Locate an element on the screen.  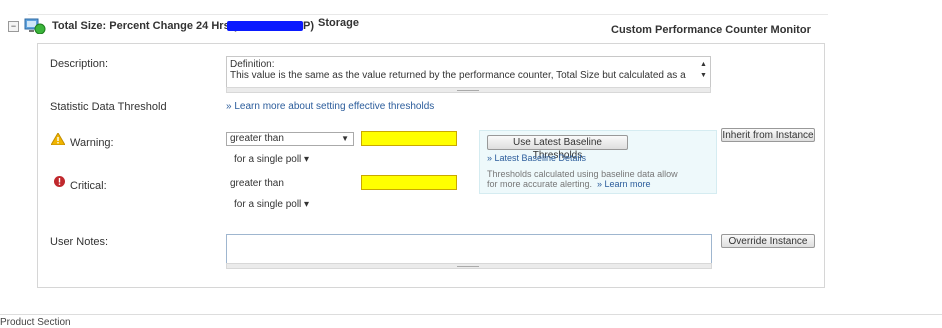
monitor-title-tail: P) is located at coordinates (308, 26).